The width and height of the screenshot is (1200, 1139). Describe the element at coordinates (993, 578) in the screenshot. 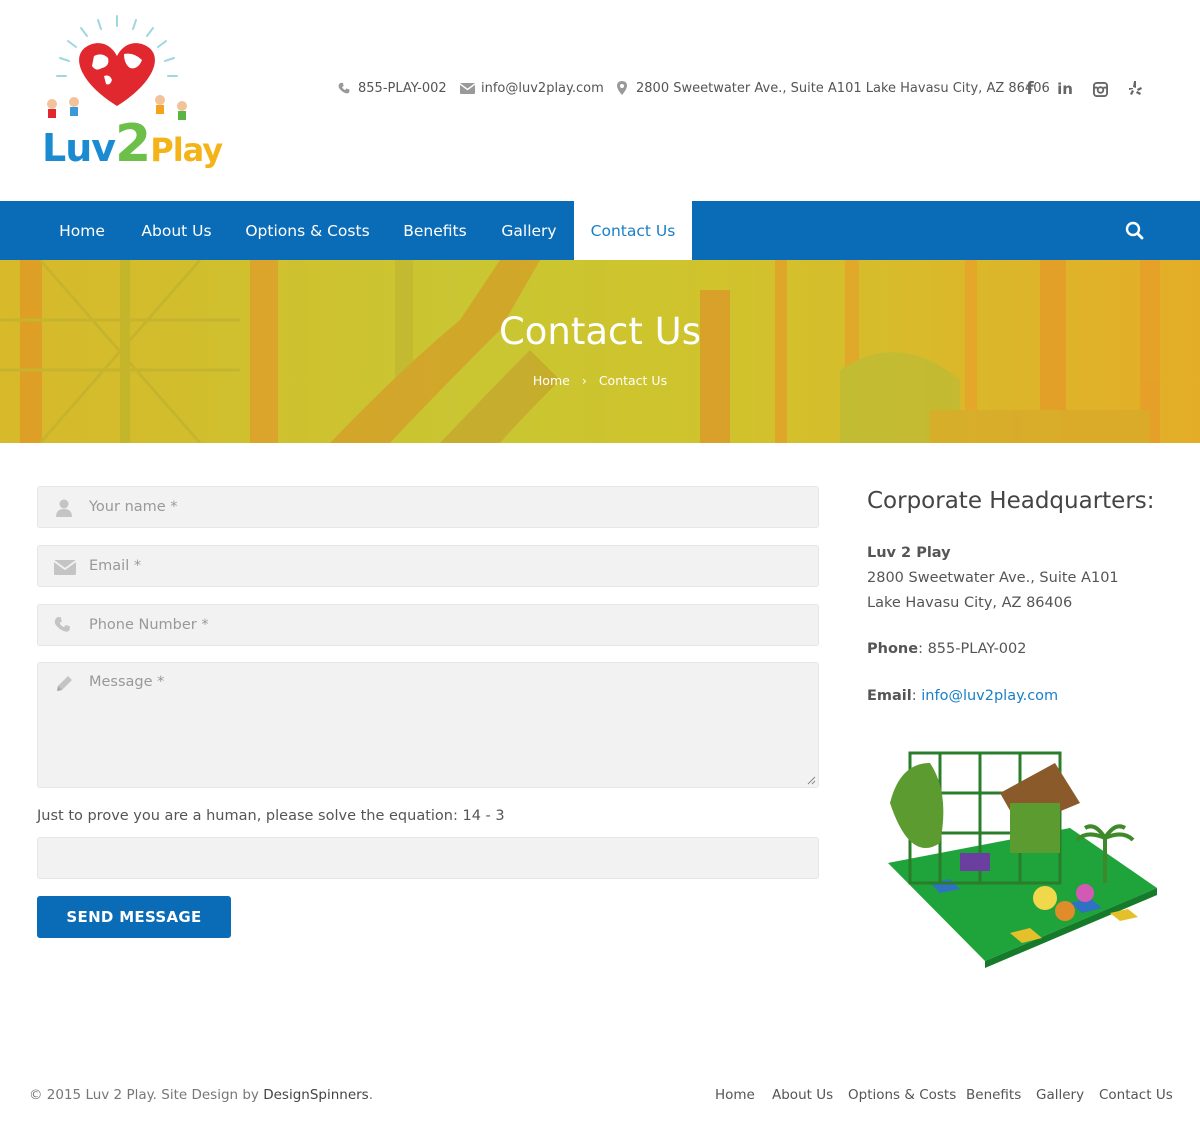

I see `address-line1: 2800 Sweetwater Ave., Suite A101` at that location.